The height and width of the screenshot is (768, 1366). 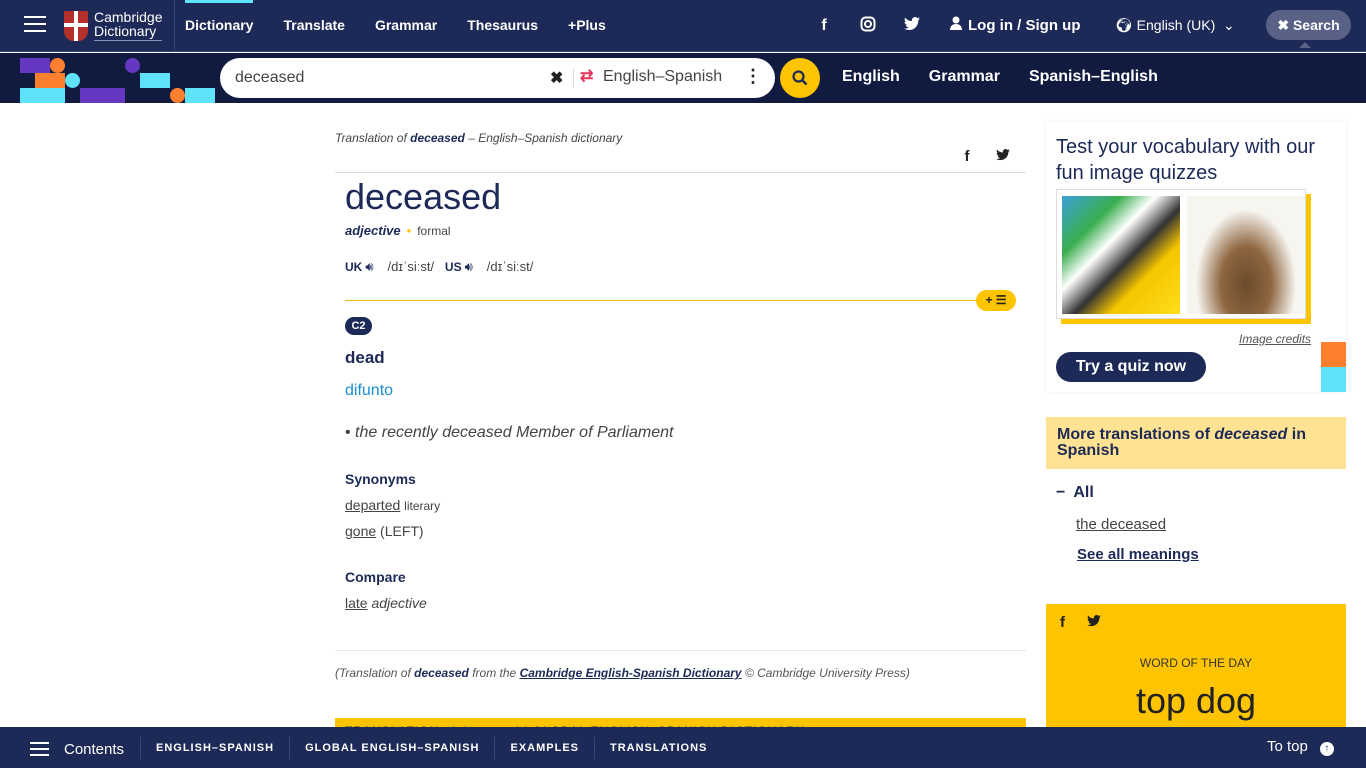 I want to click on more-prefix: More translations of, so click(x=1133, y=434).